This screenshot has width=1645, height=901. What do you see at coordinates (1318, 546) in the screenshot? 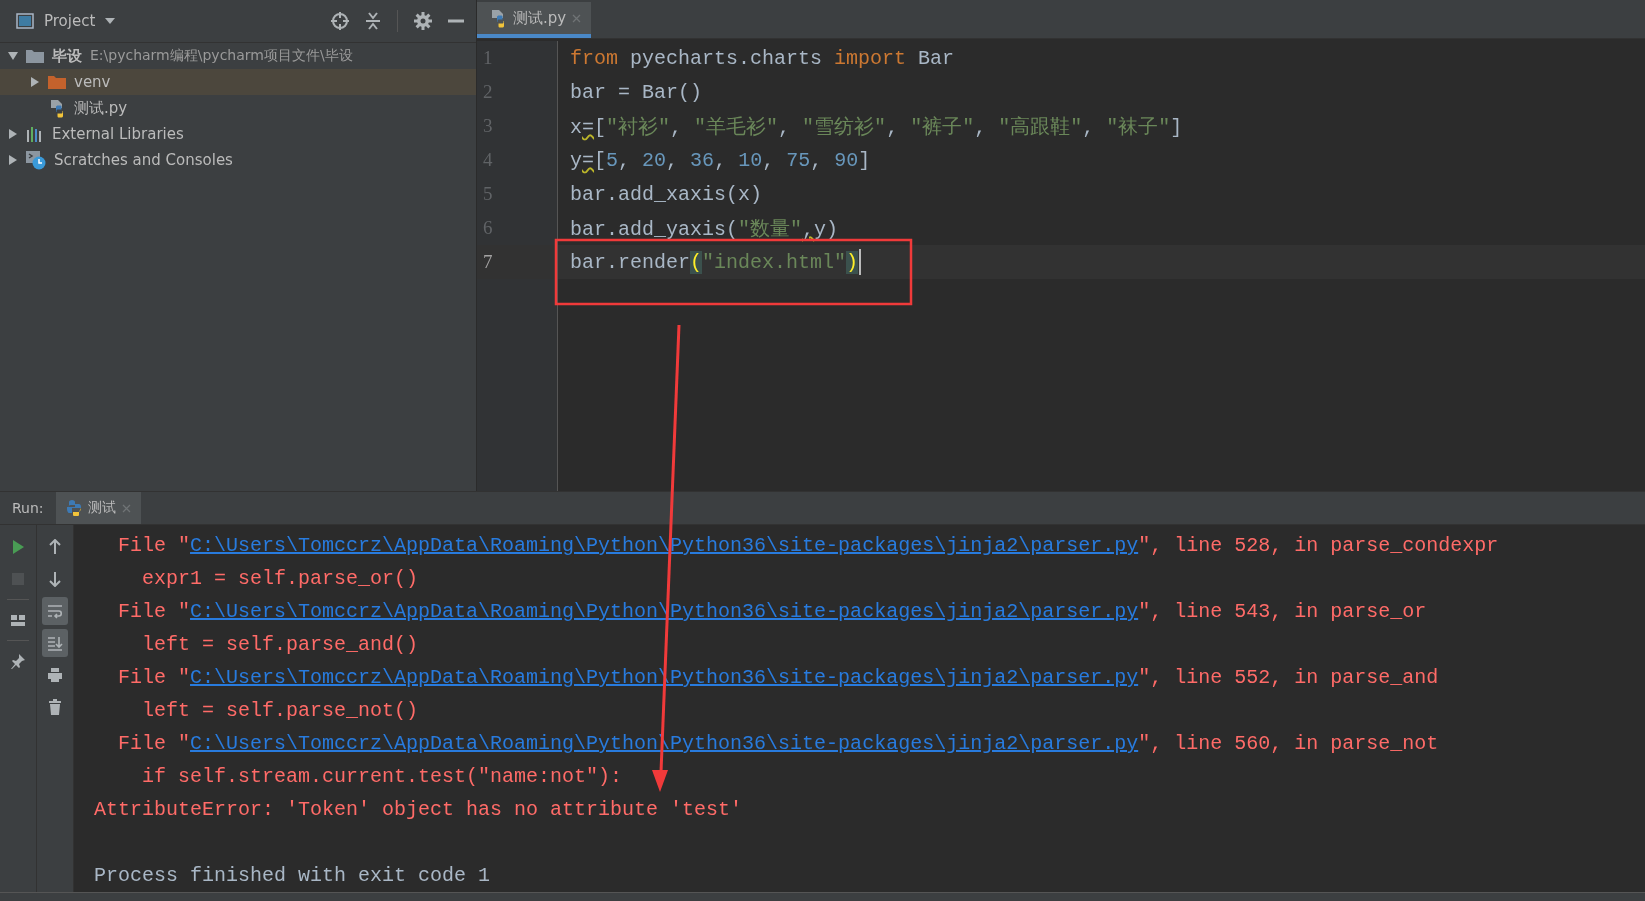
I see `console-text: ", line 528, in parse_condexpr` at bounding box center [1318, 546].